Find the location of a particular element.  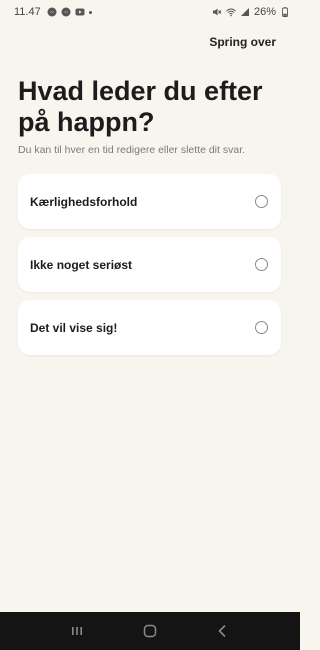

navigation-bar is located at coordinates (150, 631).